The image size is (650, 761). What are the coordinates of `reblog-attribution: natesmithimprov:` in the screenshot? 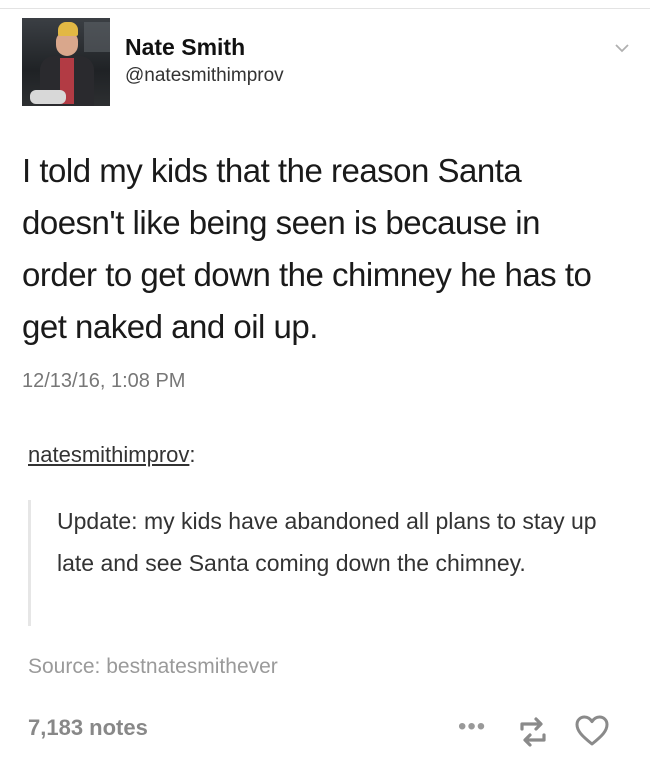 It's located at (112, 455).